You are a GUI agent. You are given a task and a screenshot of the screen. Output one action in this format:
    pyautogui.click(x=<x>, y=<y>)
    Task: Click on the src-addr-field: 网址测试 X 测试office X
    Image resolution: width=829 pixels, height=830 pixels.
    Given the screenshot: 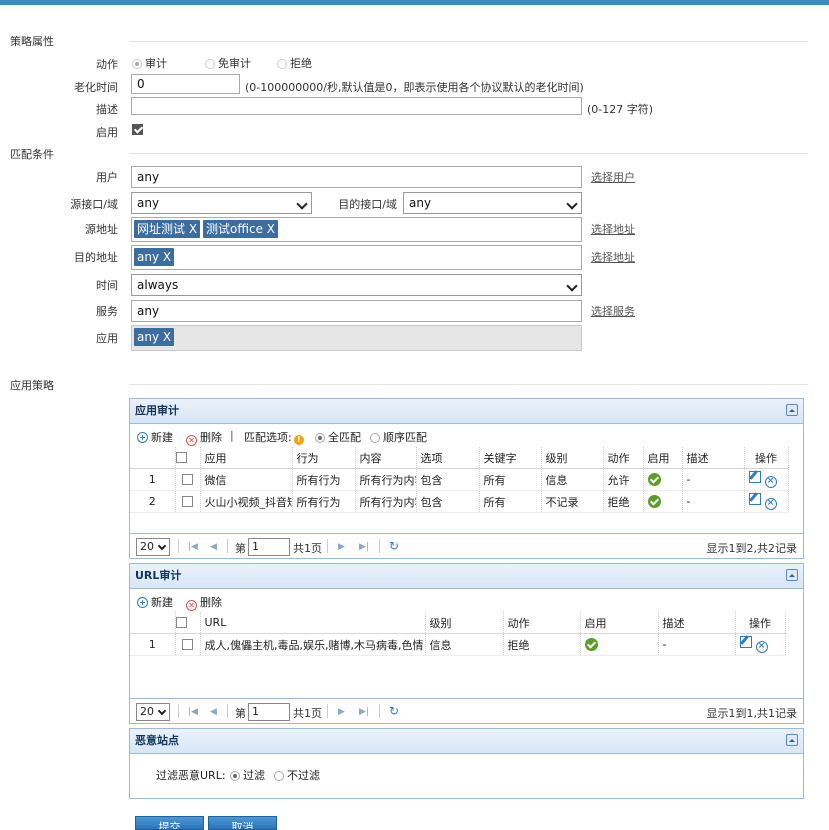 What is the action you would take?
    pyautogui.click(x=356, y=229)
    